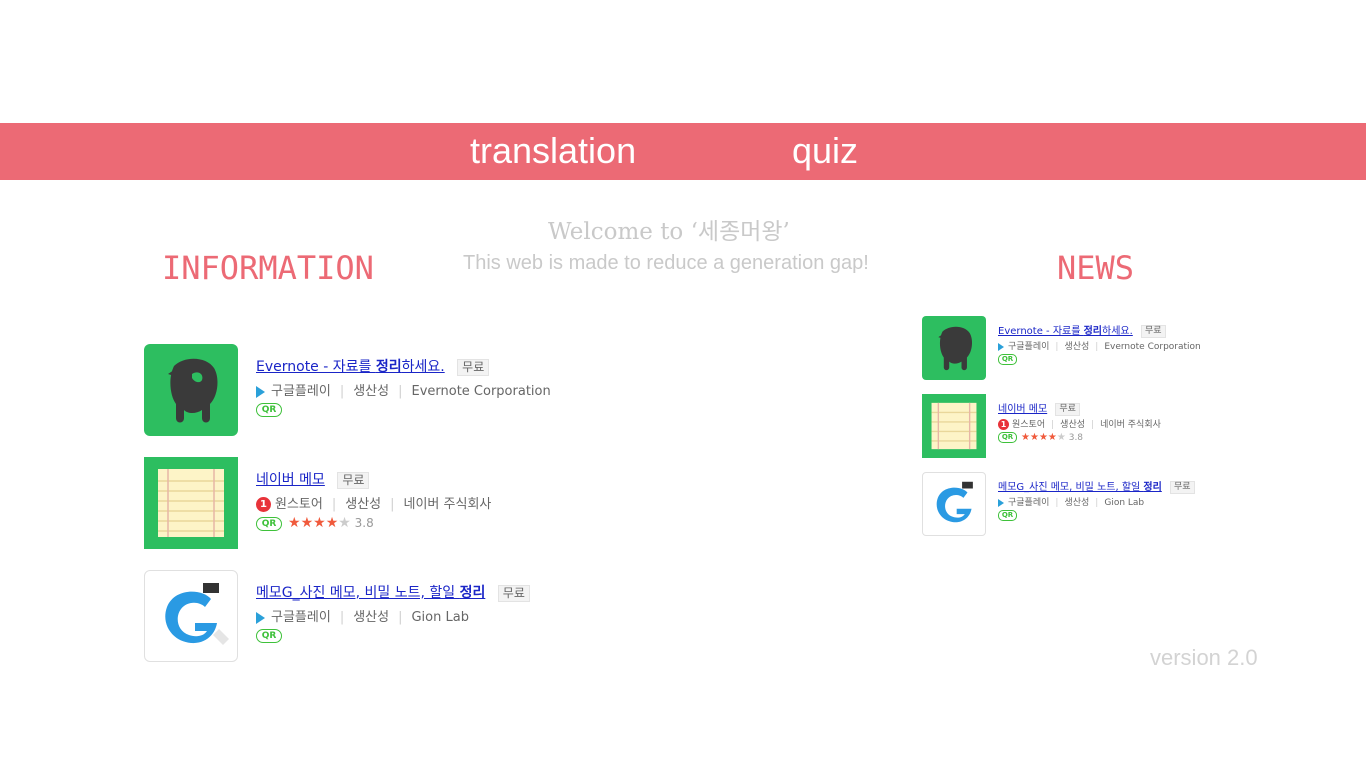 The height and width of the screenshot is (768, 1366). I want to click on news-title: NEWS, so click(1096, 268).